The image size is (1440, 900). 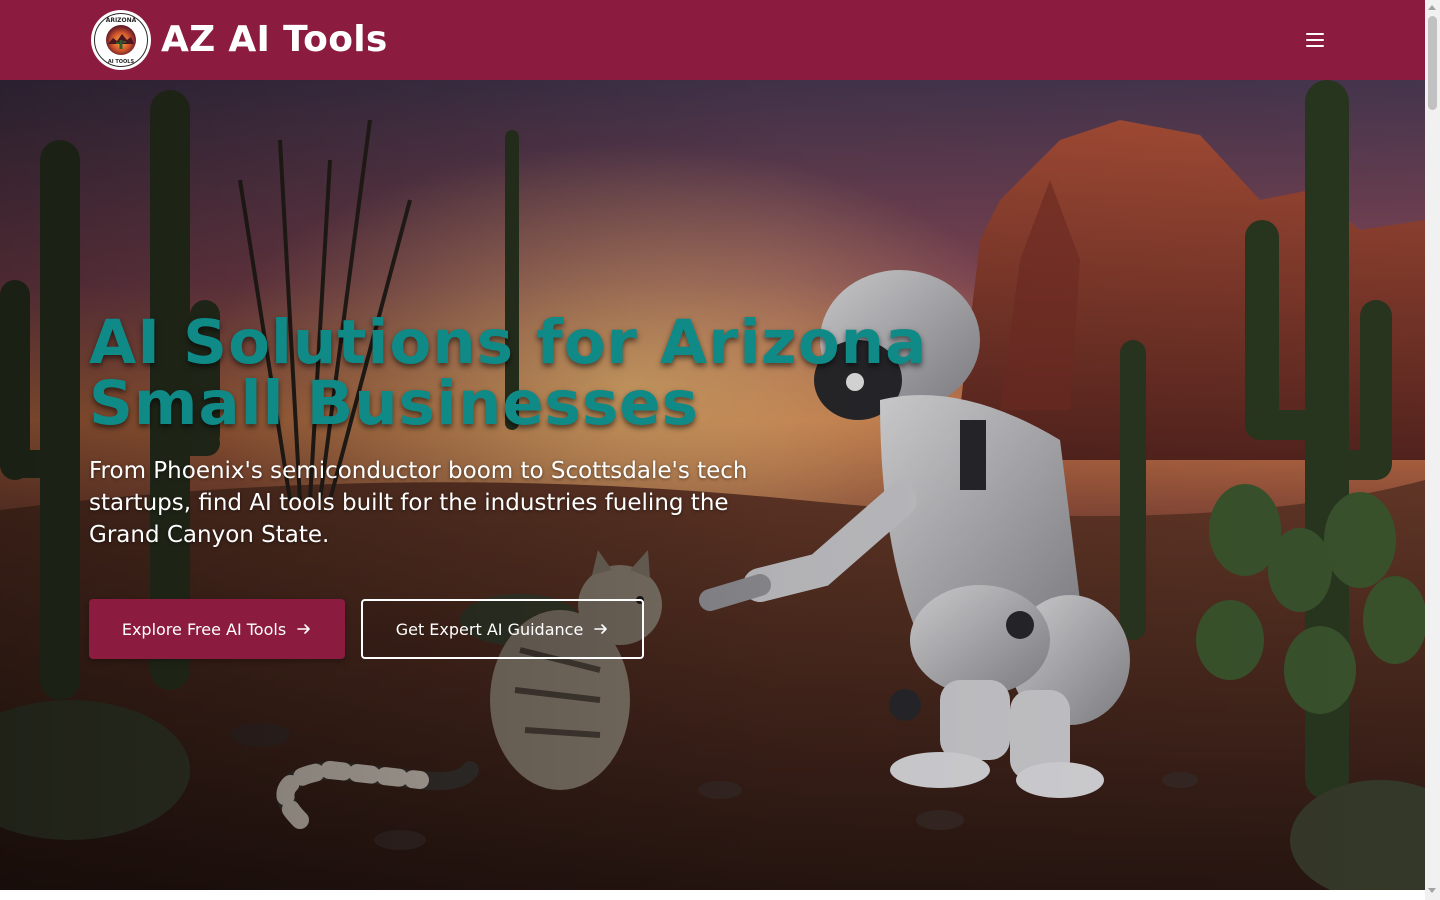 What do you see at coordinates (712, 895) in the screenshot?
I see `page-content-edge` at bounding box center [712, 895].